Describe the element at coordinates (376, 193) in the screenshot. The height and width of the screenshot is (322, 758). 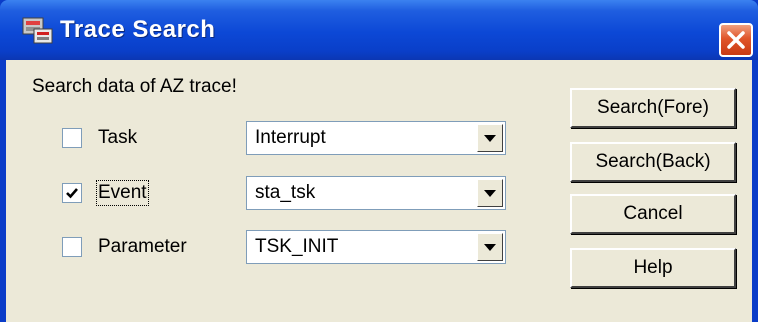
I see `event-combo: sta_tsk` at that location.